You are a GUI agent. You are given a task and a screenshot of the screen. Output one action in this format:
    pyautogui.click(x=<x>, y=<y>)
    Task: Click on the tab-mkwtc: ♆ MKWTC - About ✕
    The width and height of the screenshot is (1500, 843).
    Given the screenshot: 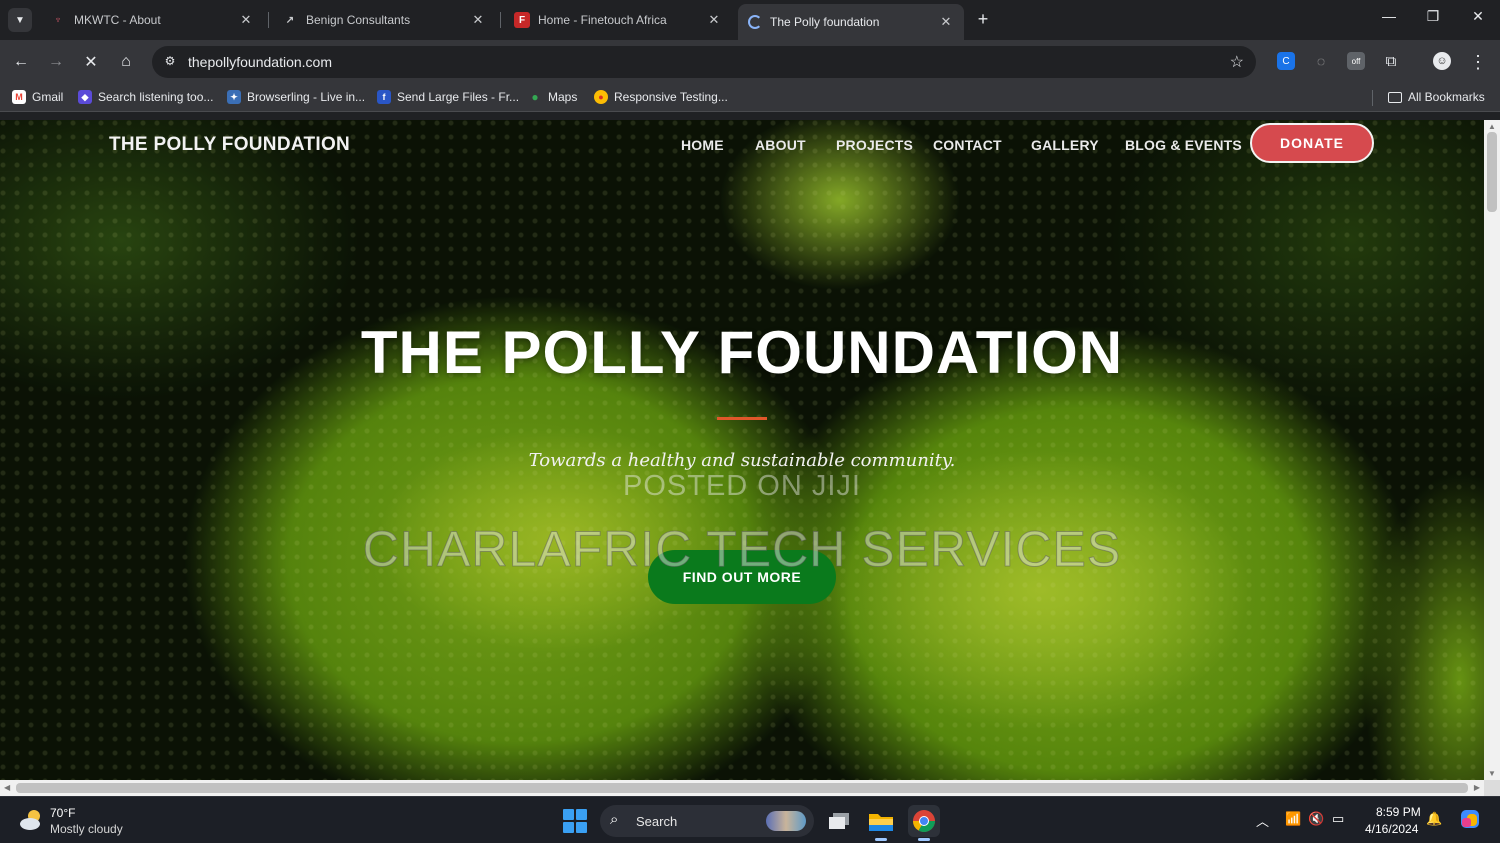 What is the action you would take?
    pyautogui.click(x=152, y=20)
    